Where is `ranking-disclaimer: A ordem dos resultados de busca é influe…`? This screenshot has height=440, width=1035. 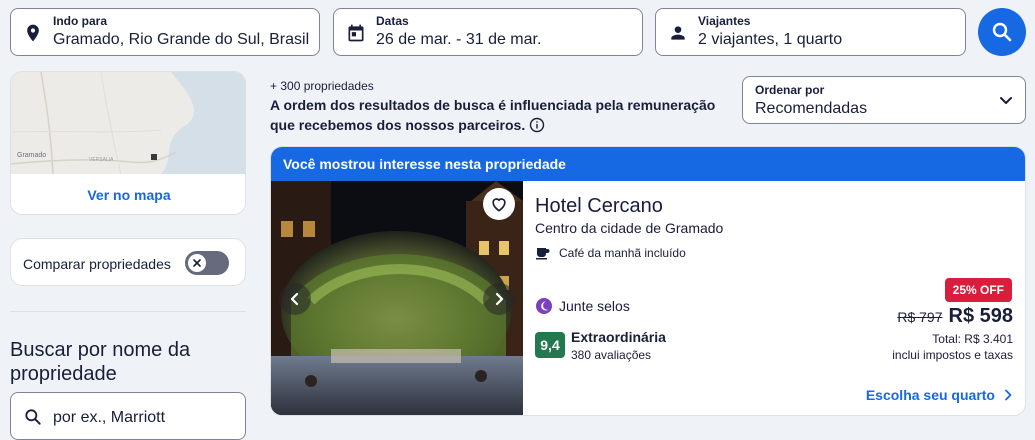 ranking-disclaimer: A ordem dos resultados de busca é influe… is located at coordinates (505, 115).